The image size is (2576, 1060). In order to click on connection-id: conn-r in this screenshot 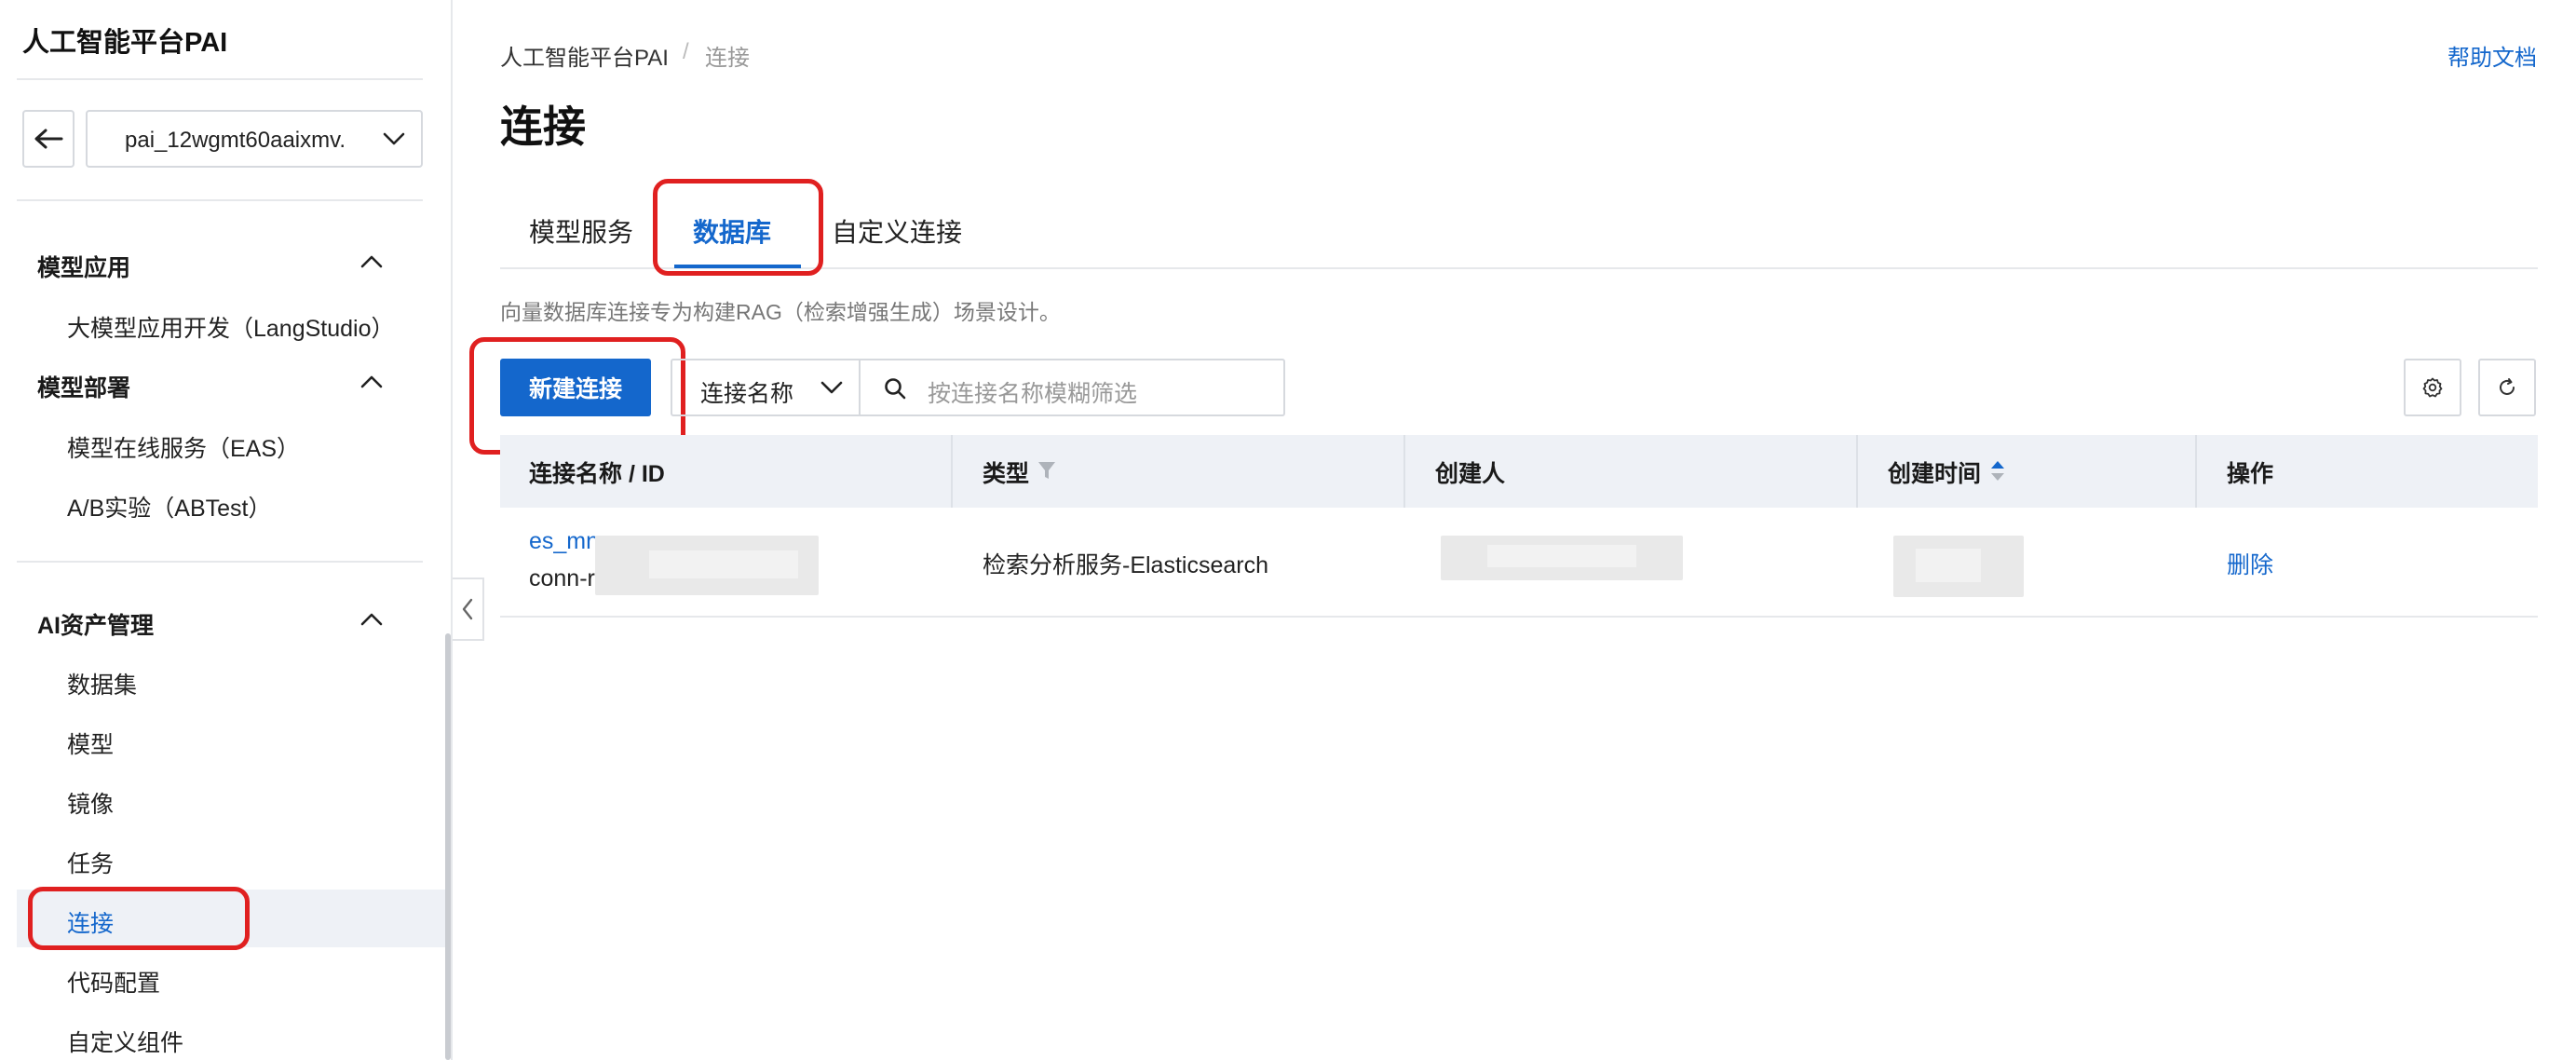, I will do `click(562, 578)`.